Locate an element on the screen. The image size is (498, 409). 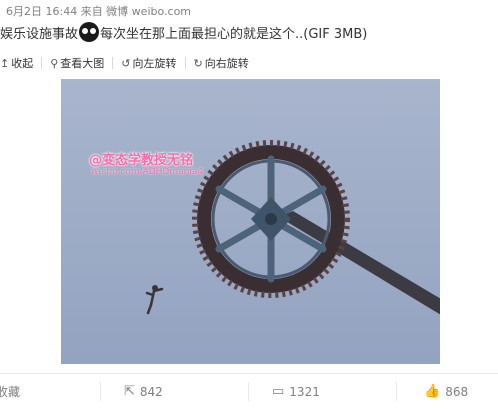
collapse-button: ↥ 收起 is located at coordinates (16, 63).